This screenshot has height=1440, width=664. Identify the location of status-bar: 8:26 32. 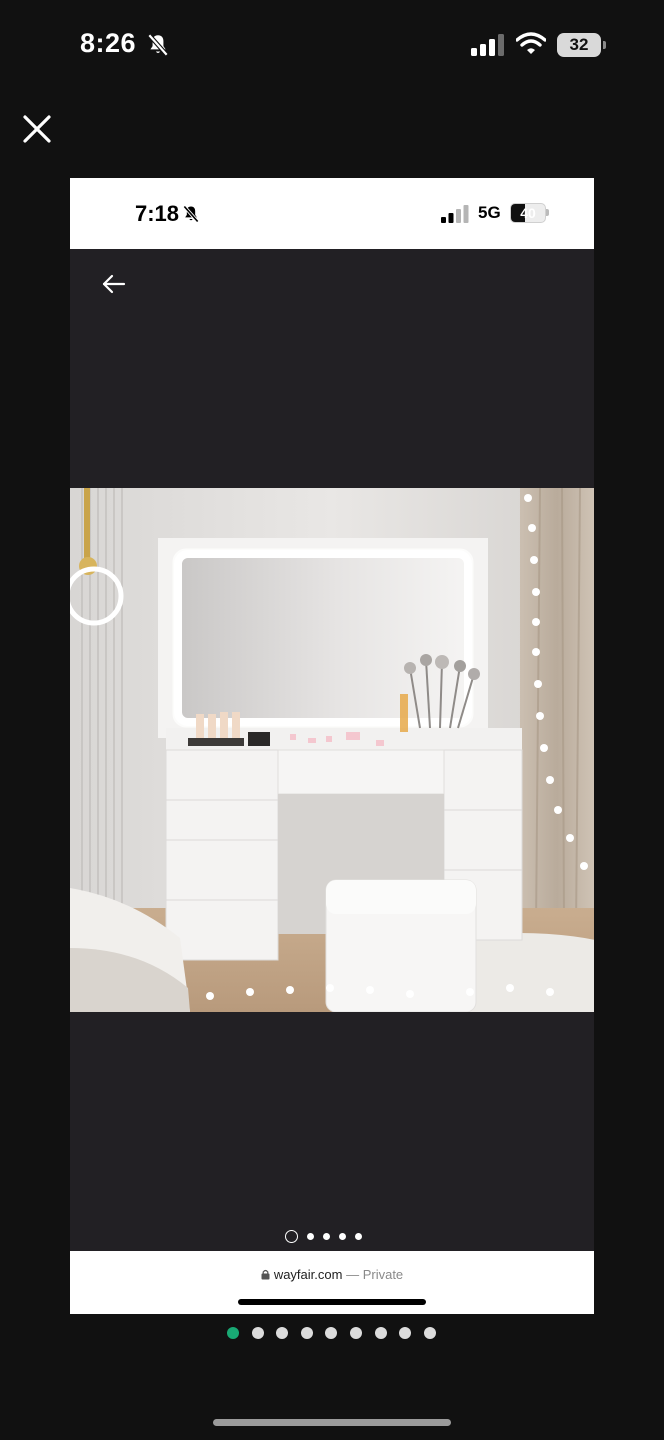
(332, 46).